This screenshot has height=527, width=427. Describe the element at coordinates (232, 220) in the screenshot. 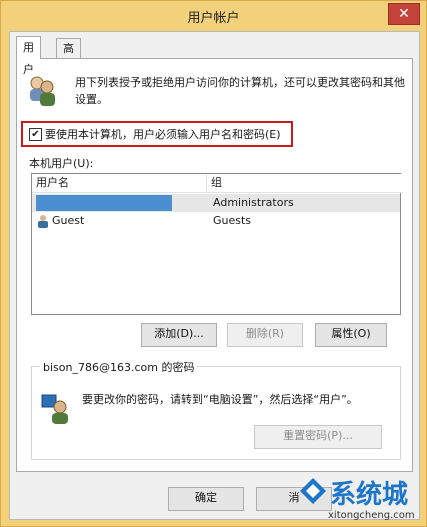

I see `user-group-cell: Guests` at that location.